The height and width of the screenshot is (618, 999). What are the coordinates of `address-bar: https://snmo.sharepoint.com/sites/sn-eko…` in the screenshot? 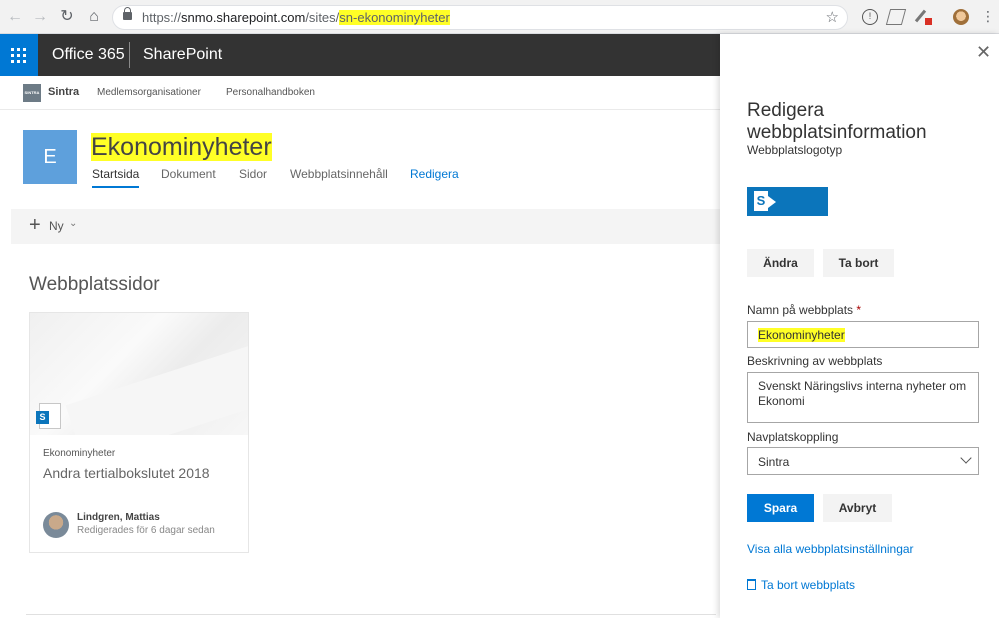 It's located at (480, 17).